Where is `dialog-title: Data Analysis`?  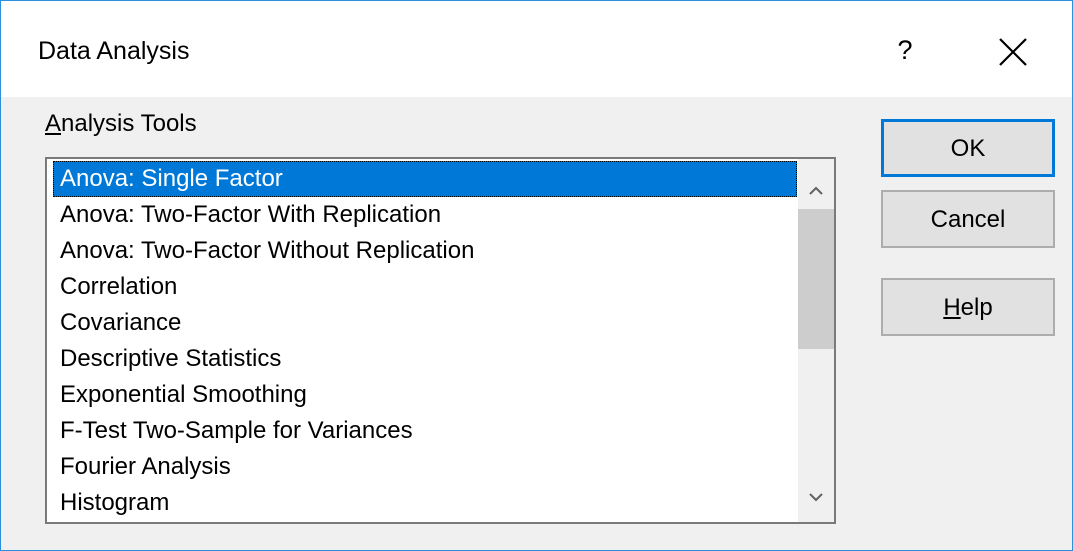
dialog-title: Data Analysis is located at coordinates (114, 51).